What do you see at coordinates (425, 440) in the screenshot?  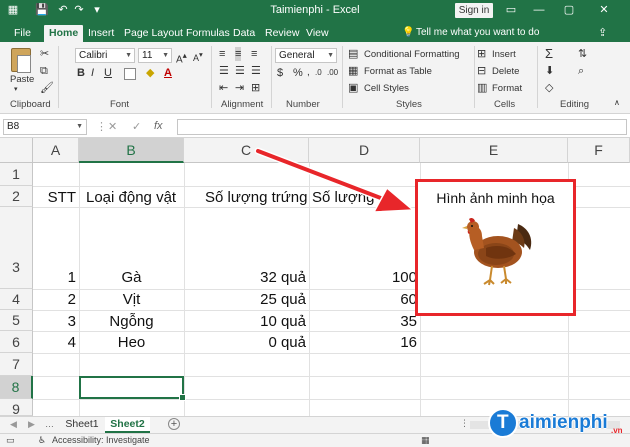 I see `normal-view-icon: ▦` at bounding box center [425, 440].